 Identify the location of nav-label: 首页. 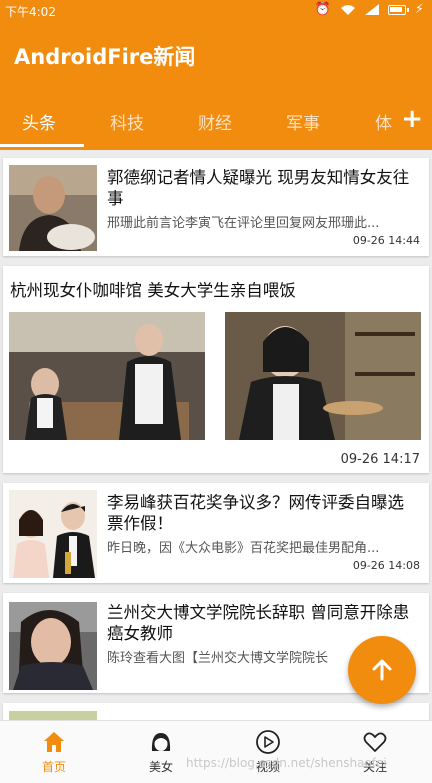
(53, 767).